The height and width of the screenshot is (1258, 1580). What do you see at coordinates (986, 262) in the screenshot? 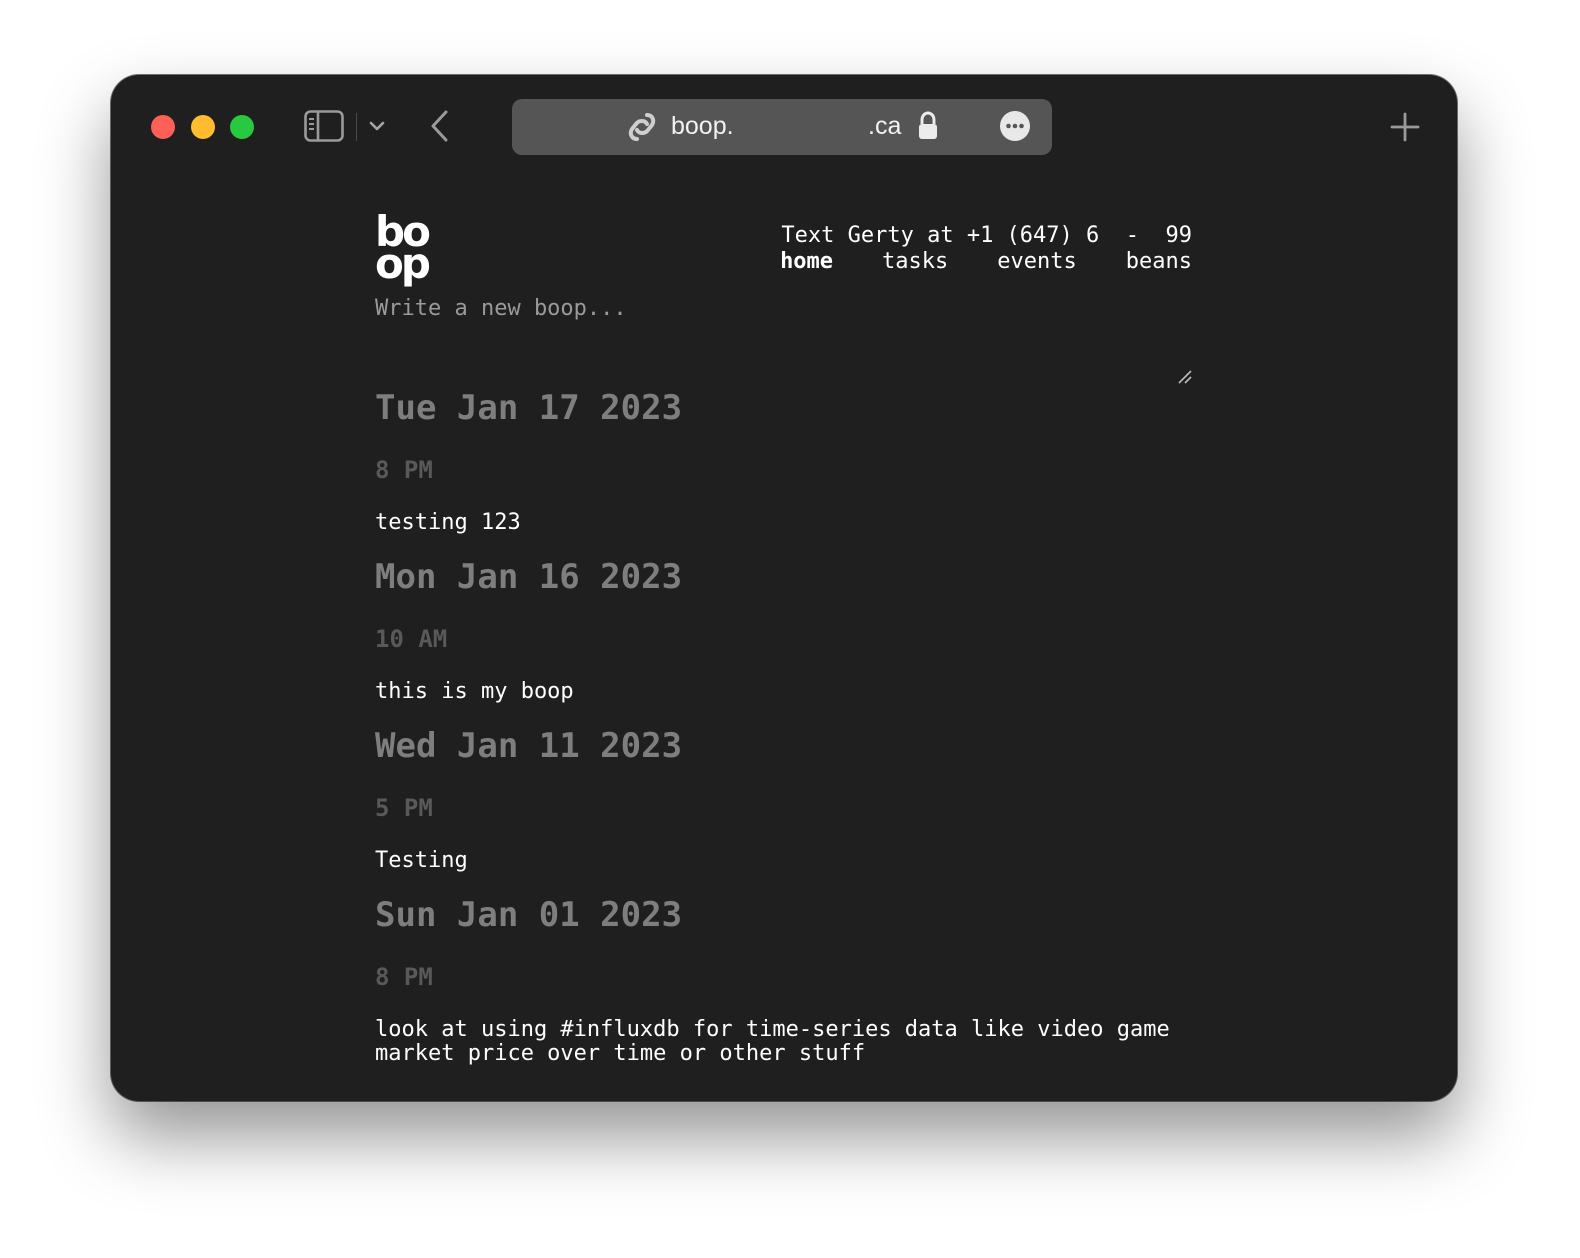
I see `main-nav: home tasks events beans` at bounding box center [986, 262].